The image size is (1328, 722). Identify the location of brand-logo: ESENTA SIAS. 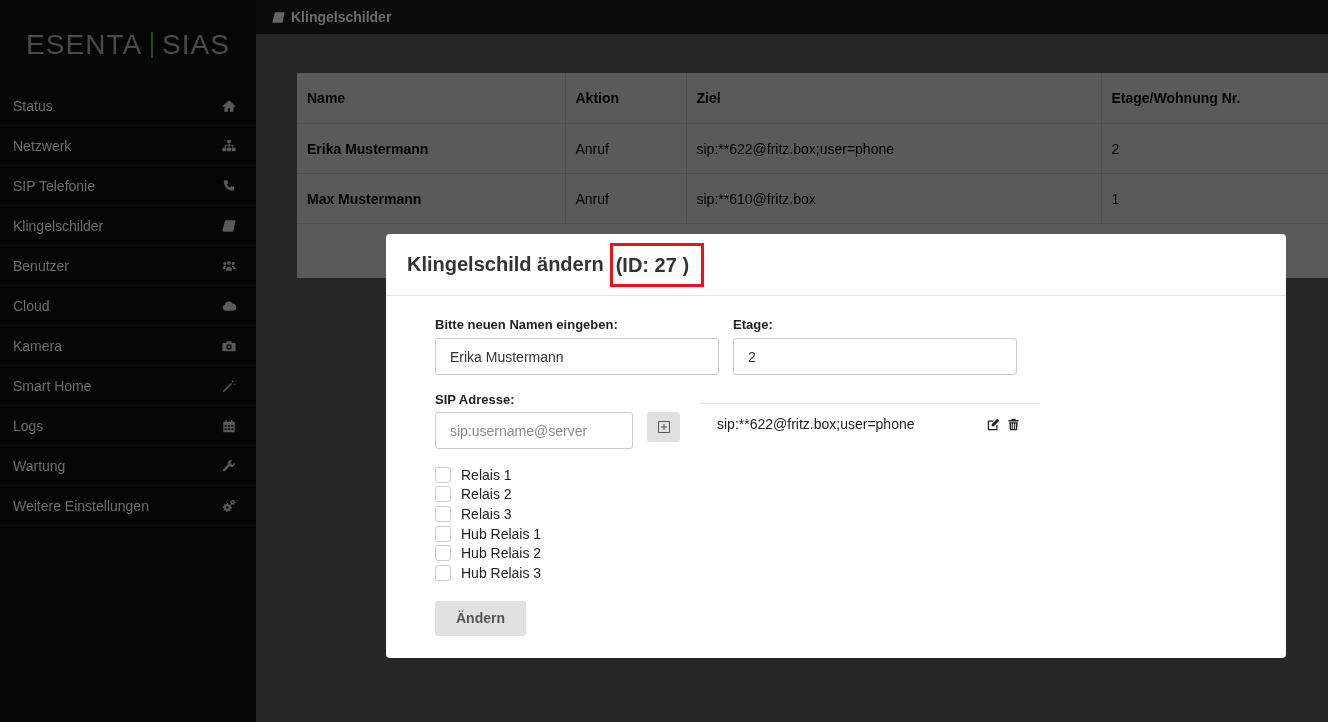
(128, 45).